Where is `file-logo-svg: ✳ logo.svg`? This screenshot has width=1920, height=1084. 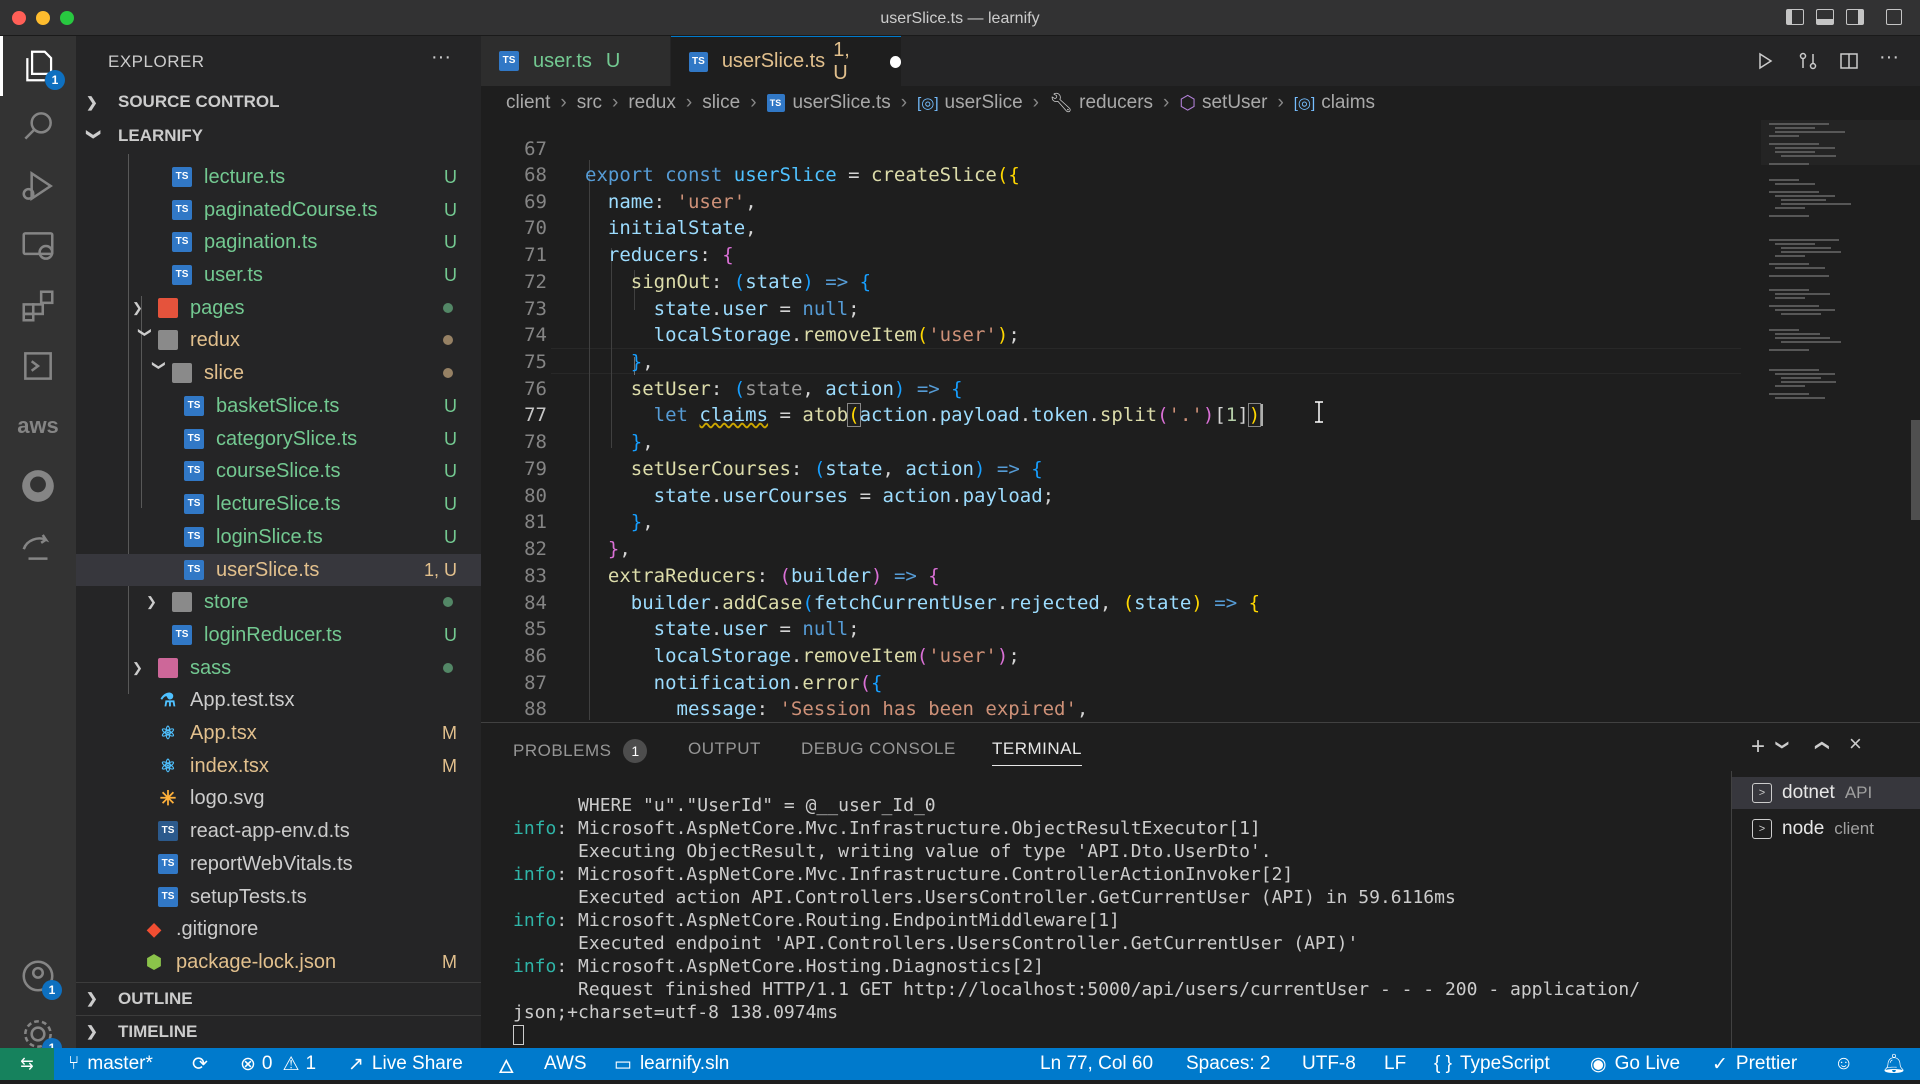
file-logo-svg: ✳ logo.svg is located at coordinates (278, 798).